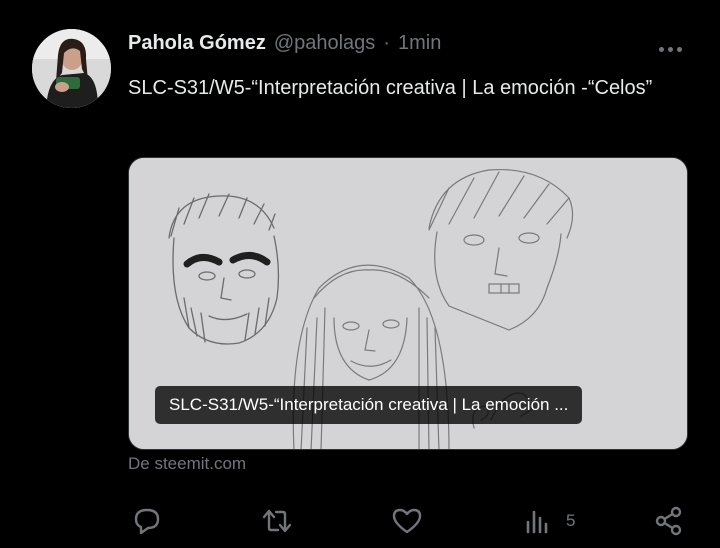  I want to click on avatar-image, so click(71, 68).